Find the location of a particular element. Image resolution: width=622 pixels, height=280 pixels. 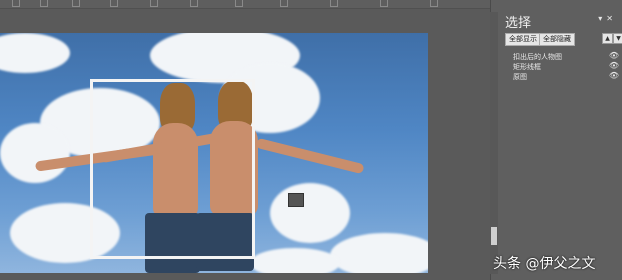

layer-label: 矩形线框 is located at coordinates (527, 67).